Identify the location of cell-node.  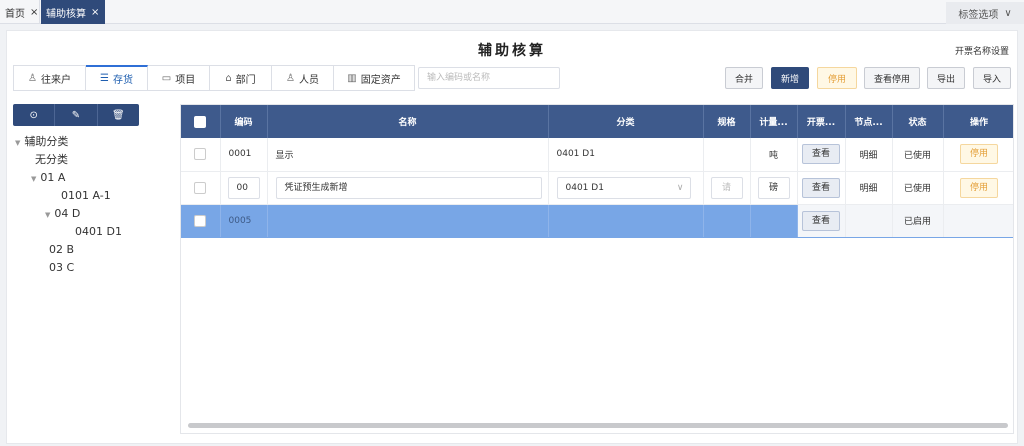
(869, 221).